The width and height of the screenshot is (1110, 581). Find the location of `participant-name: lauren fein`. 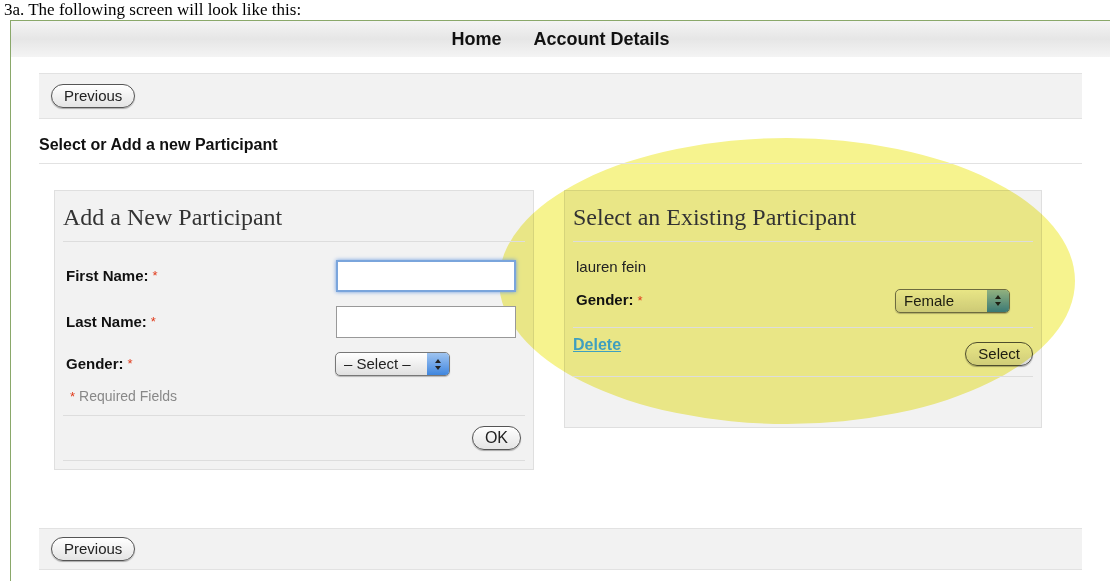

participant-name: lauren fein is located at coordinates (611, 267).